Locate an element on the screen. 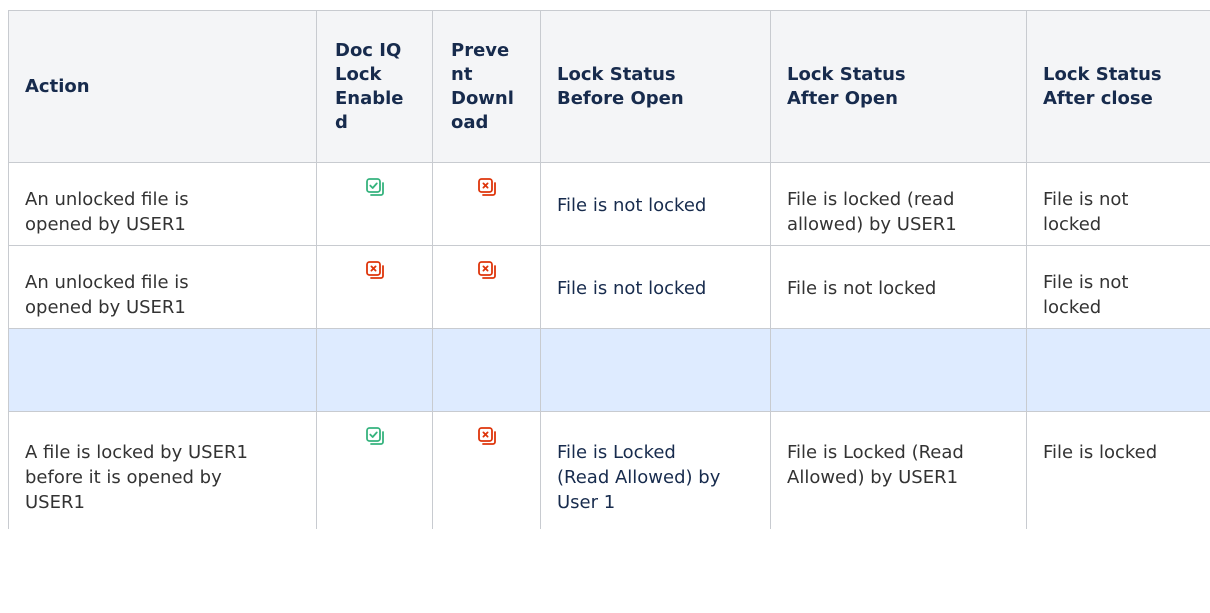 Image resolution: width=1210 pixels, height=613 pixels. cell-action-text is located at coordinates (162, 341).